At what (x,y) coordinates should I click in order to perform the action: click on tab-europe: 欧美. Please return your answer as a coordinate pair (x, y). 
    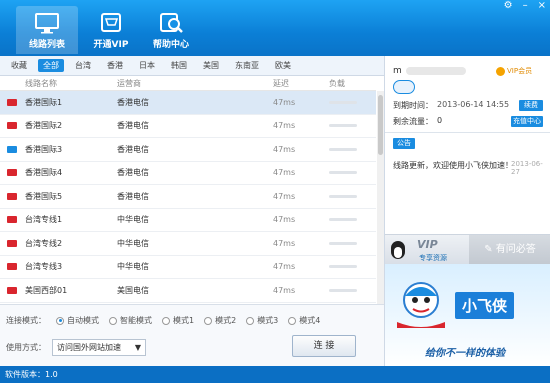
    Looking at the image, I should click on (283, 65).